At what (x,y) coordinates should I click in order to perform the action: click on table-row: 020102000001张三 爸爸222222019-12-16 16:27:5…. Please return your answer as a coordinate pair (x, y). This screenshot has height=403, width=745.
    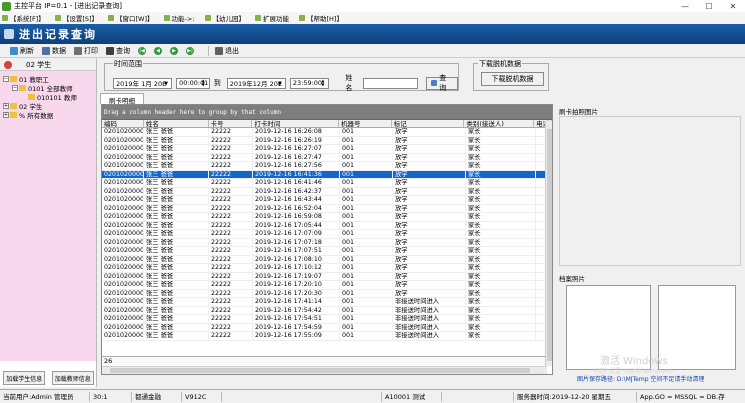
    Looking at the image, I should click on (327, 166).